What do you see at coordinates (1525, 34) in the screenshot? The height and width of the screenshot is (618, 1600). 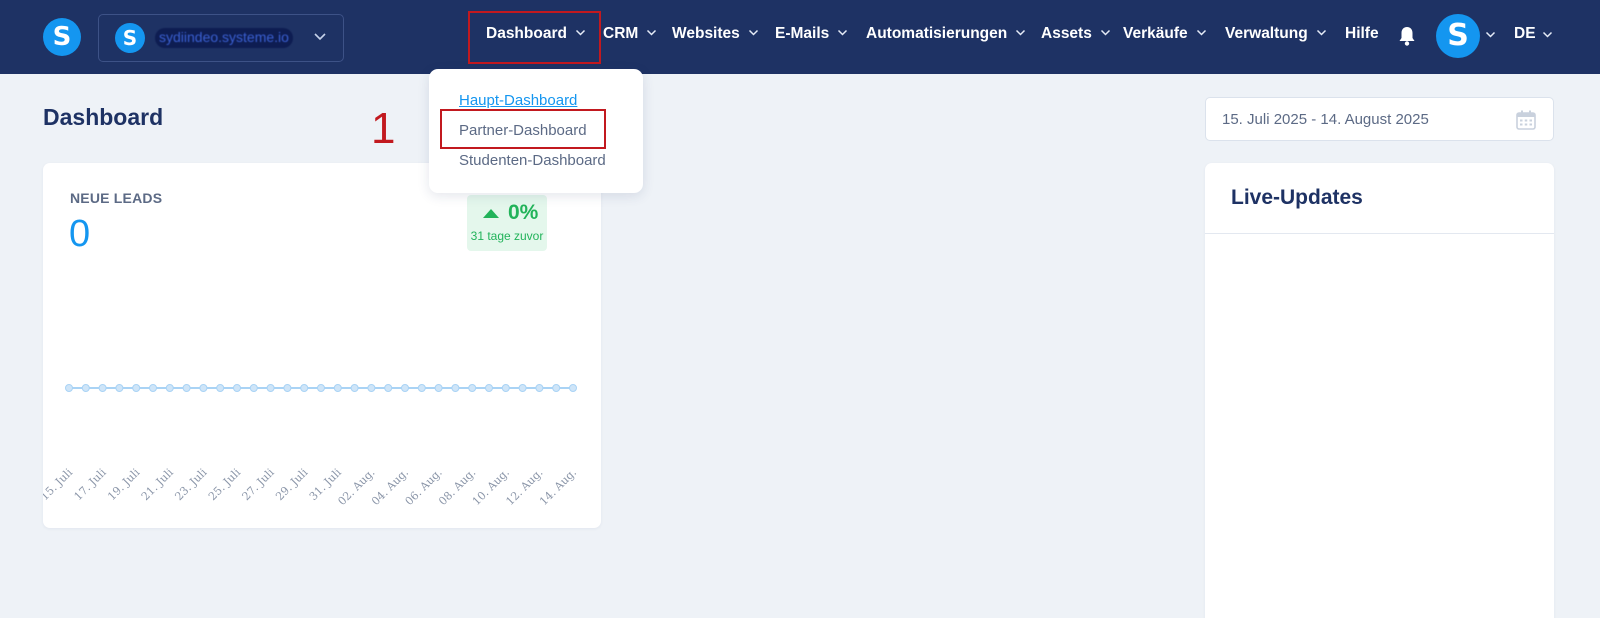 I see `language-selector: DE` at bounding box center [1525, 34].